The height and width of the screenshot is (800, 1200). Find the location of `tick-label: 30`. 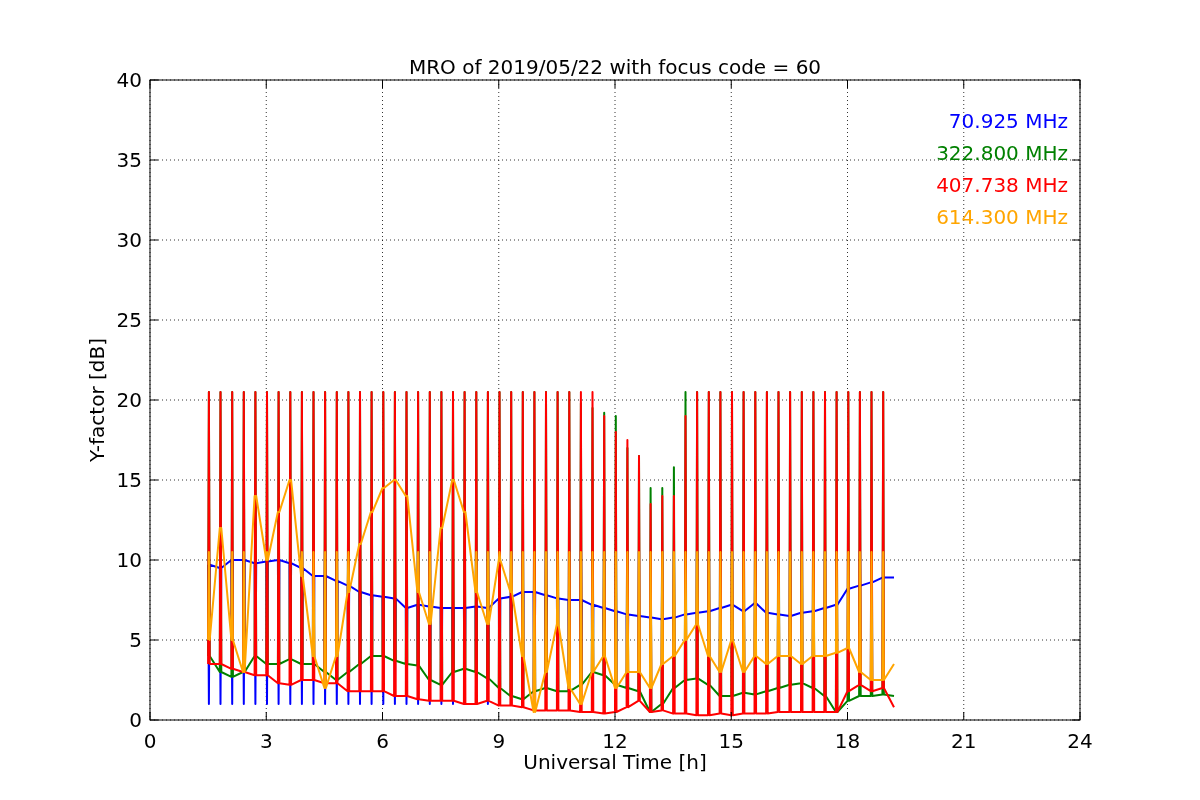

tick-label: 30 is located at coordinates (129, 240).